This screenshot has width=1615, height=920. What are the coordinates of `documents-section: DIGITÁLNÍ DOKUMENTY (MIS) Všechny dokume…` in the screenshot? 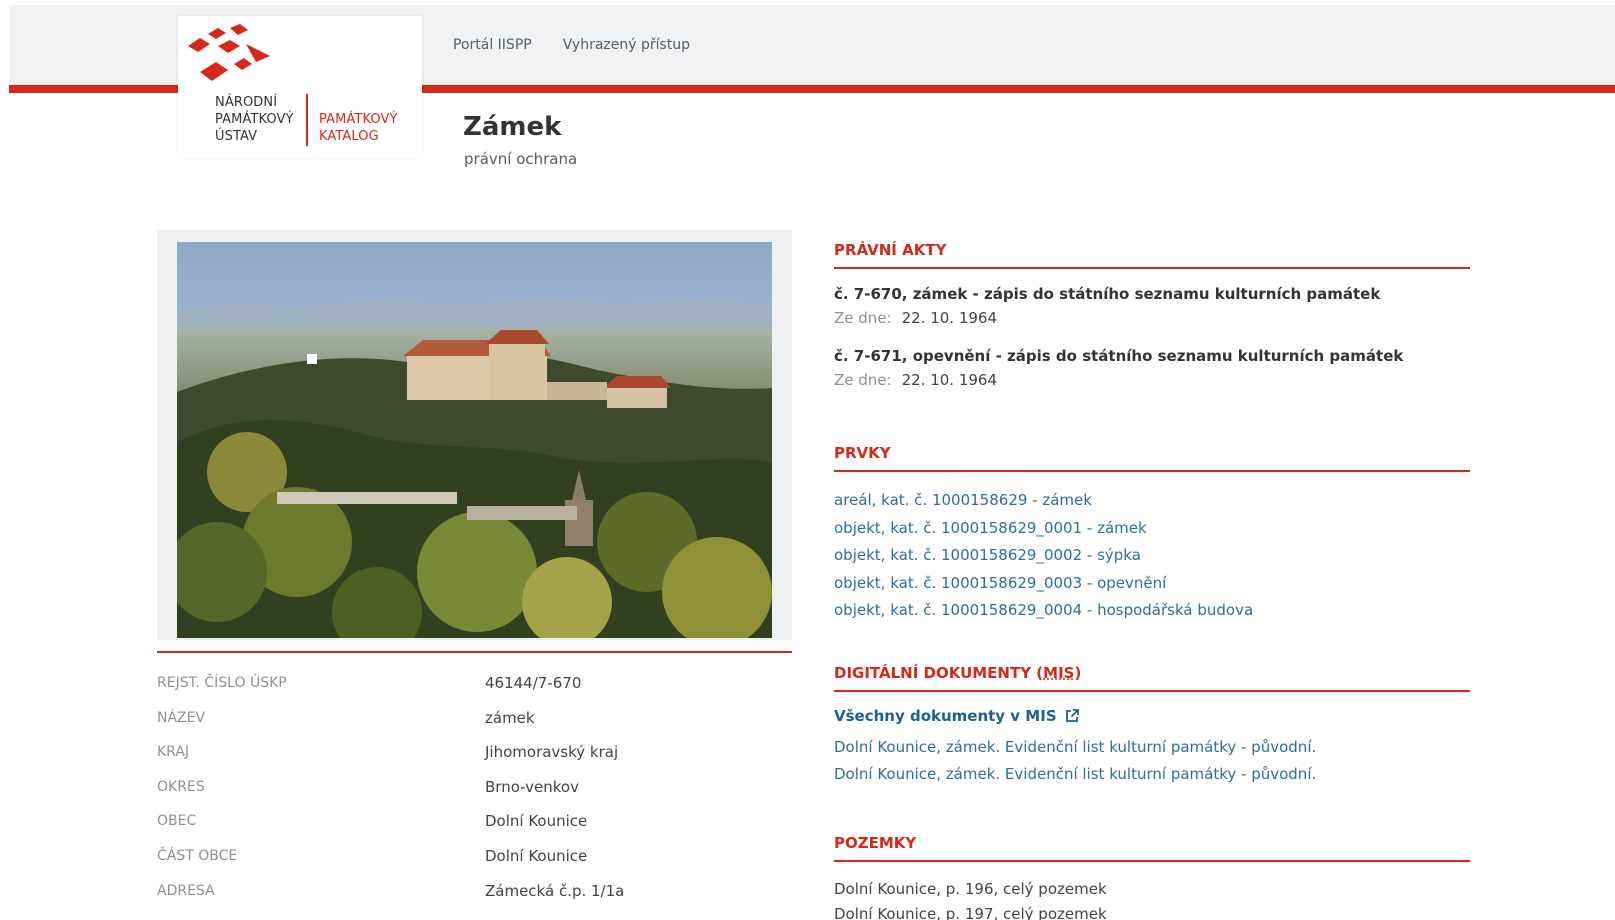 It's located at (1152, 726).